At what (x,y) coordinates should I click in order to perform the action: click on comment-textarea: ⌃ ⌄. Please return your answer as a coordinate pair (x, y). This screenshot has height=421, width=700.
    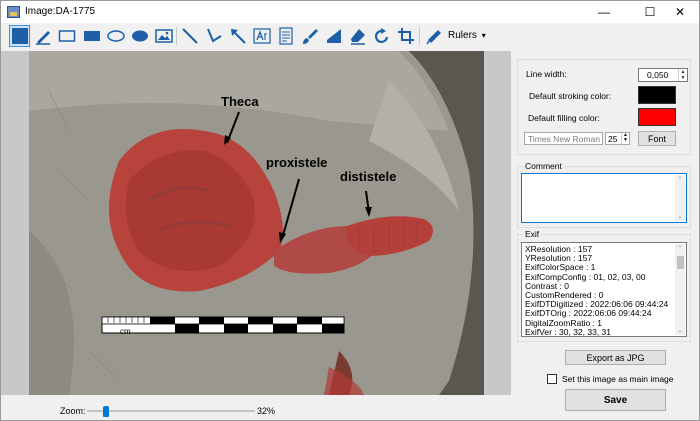
    Looking at the image, I should click on (604, 198).